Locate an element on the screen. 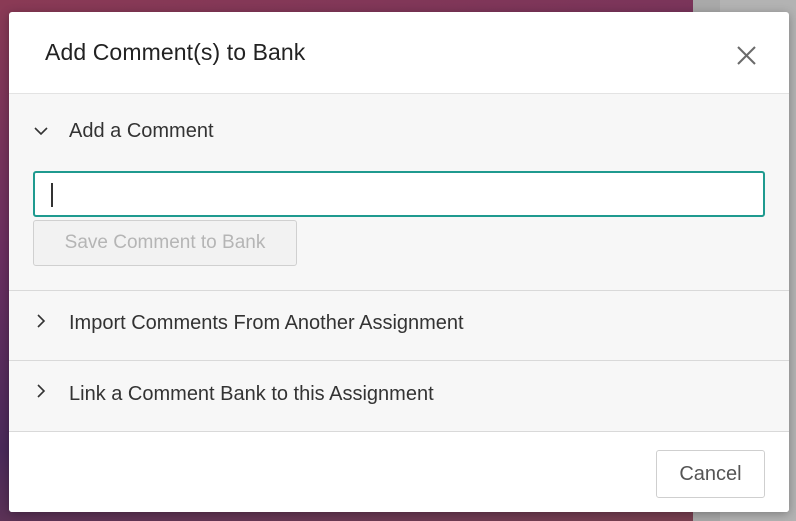 Image resolution: width=796 pixels, height=521 pixels. section-header-link-comment-bank: Link a Comment Bank to this Assignment is located at coordinates (399, 396).